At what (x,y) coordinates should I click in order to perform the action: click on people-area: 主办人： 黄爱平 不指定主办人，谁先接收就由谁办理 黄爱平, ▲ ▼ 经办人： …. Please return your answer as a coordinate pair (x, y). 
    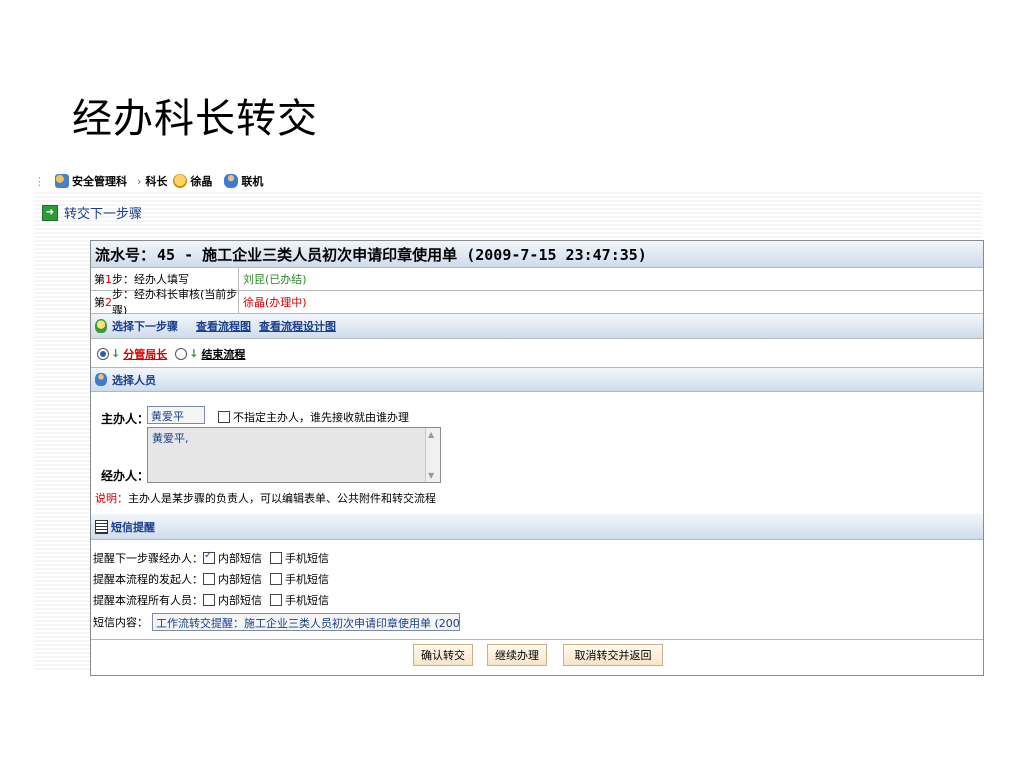
    Looking at the image, I should click on (537, 453).